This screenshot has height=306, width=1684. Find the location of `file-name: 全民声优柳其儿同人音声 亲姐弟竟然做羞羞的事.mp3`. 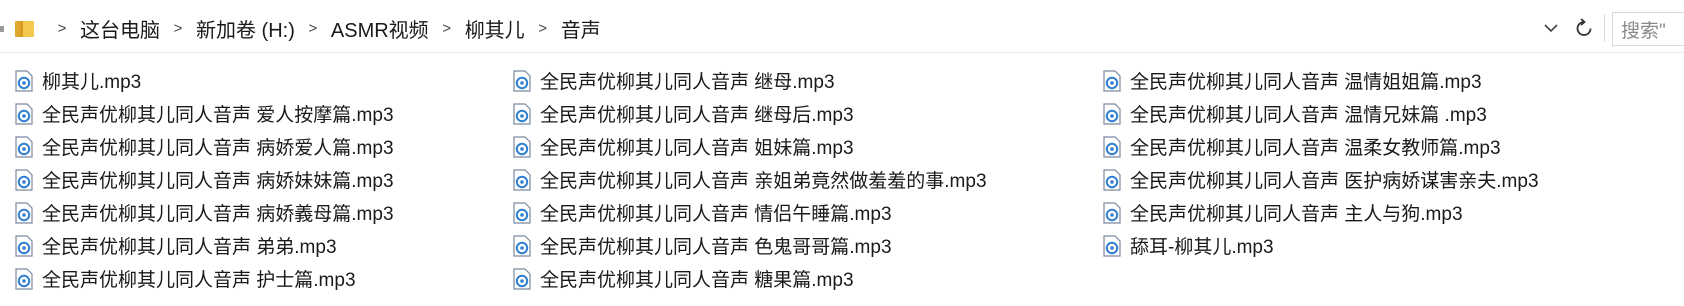

file-name: 全民声优柳其儿同人音声 亲姐弟竟然做羞羞的事.mp3 is located at coordinates (763, 181).